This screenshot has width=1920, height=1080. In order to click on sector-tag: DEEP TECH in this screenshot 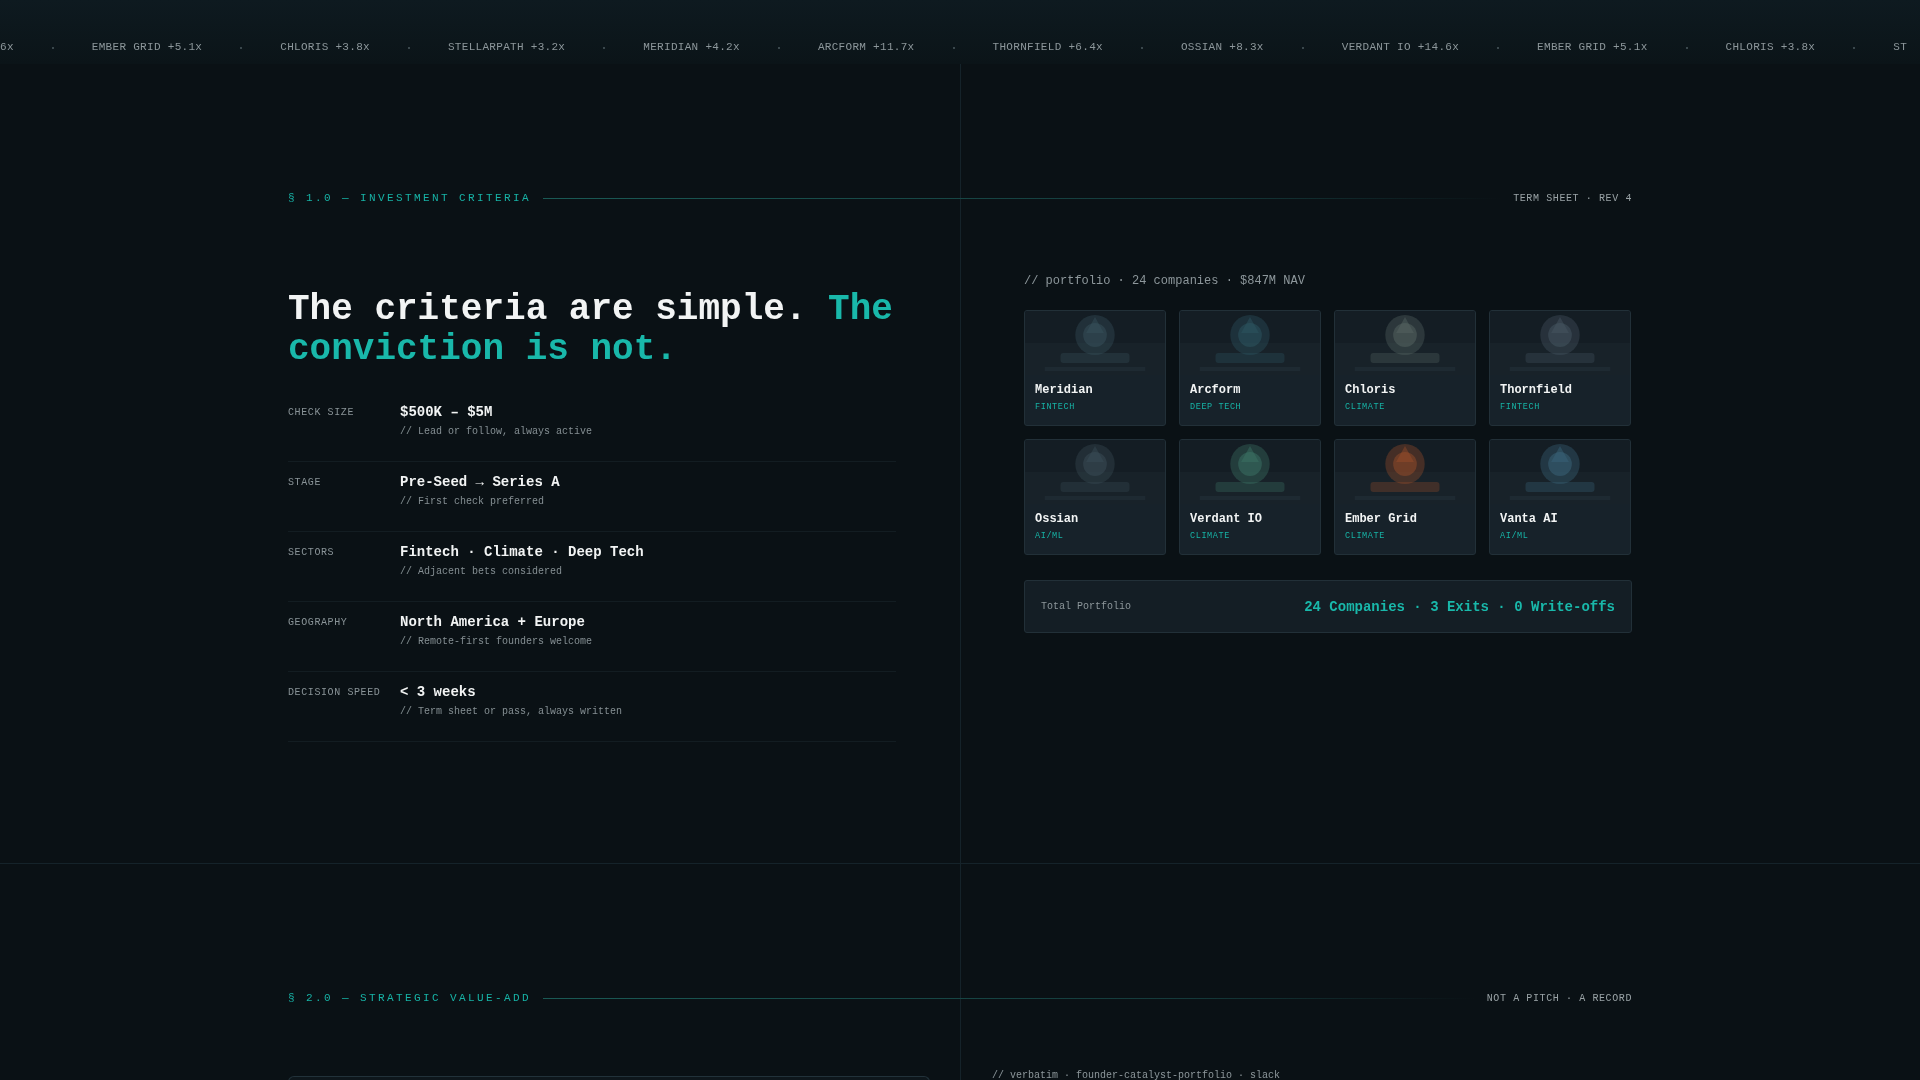, I will do `click(1250, 407)`.